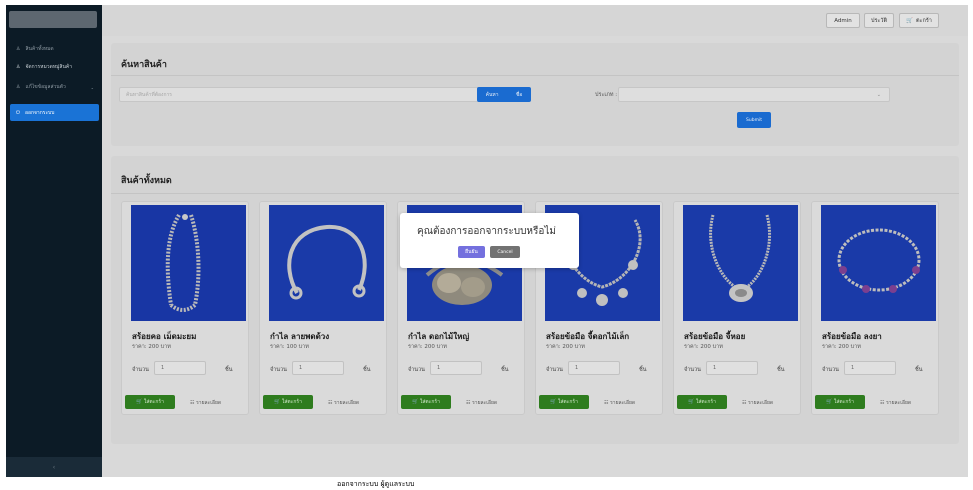  I want to click on admin-button: Admin, so click(843, 20).